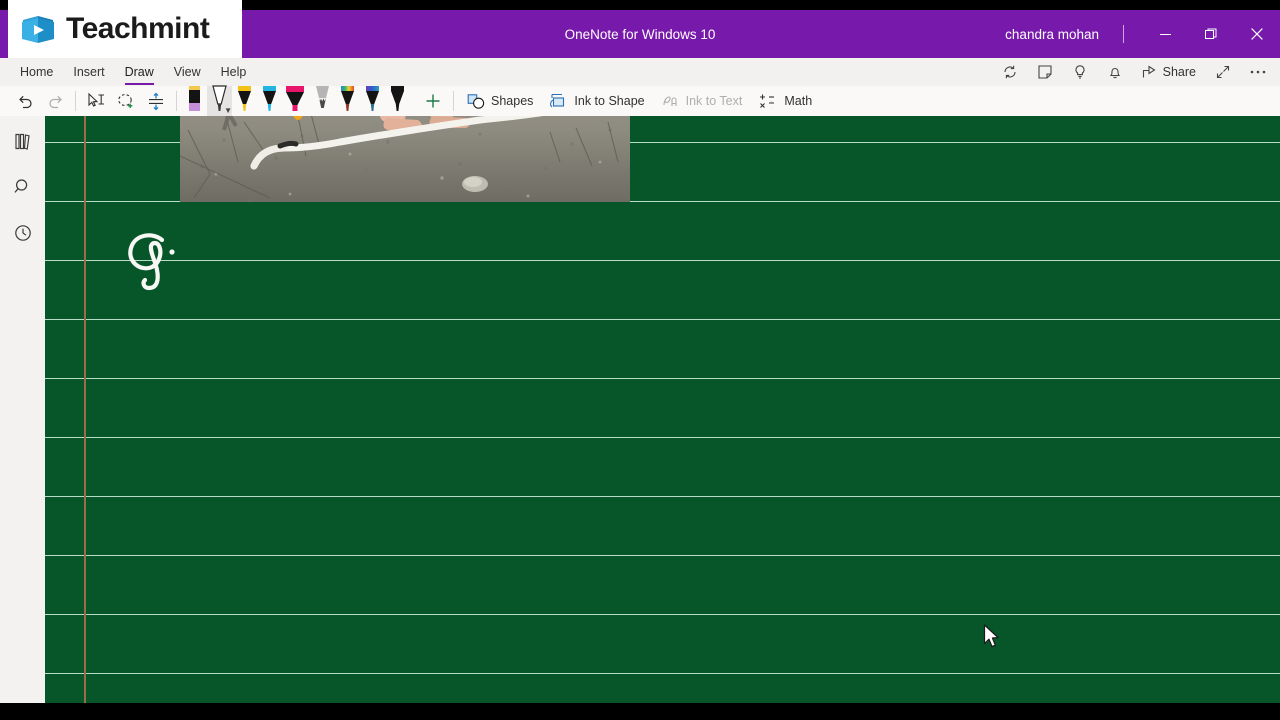  I want to click on highlighter-pink, so click(296, 101).